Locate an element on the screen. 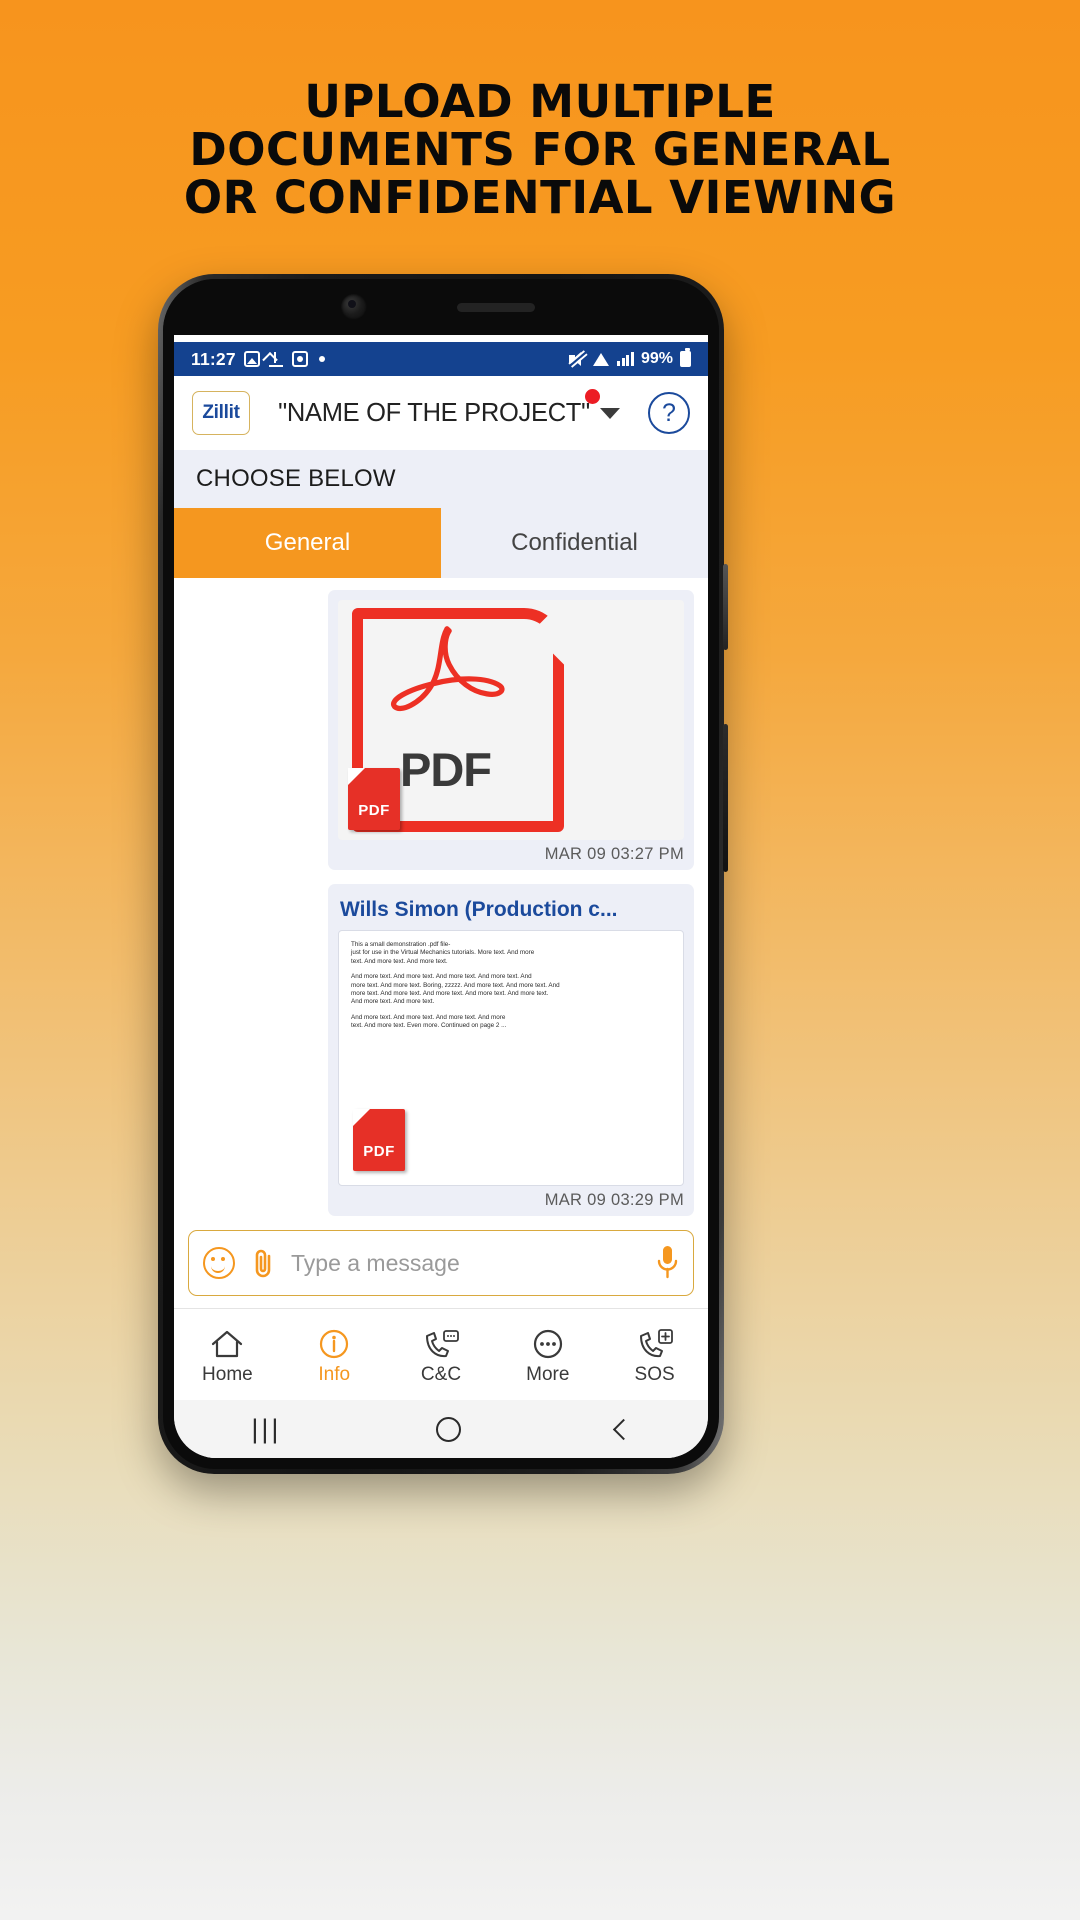 The height and width of the screenshot is (1920, 1080). pdf-thumbnail: PDF PDF is located at coordinates (511, 720).